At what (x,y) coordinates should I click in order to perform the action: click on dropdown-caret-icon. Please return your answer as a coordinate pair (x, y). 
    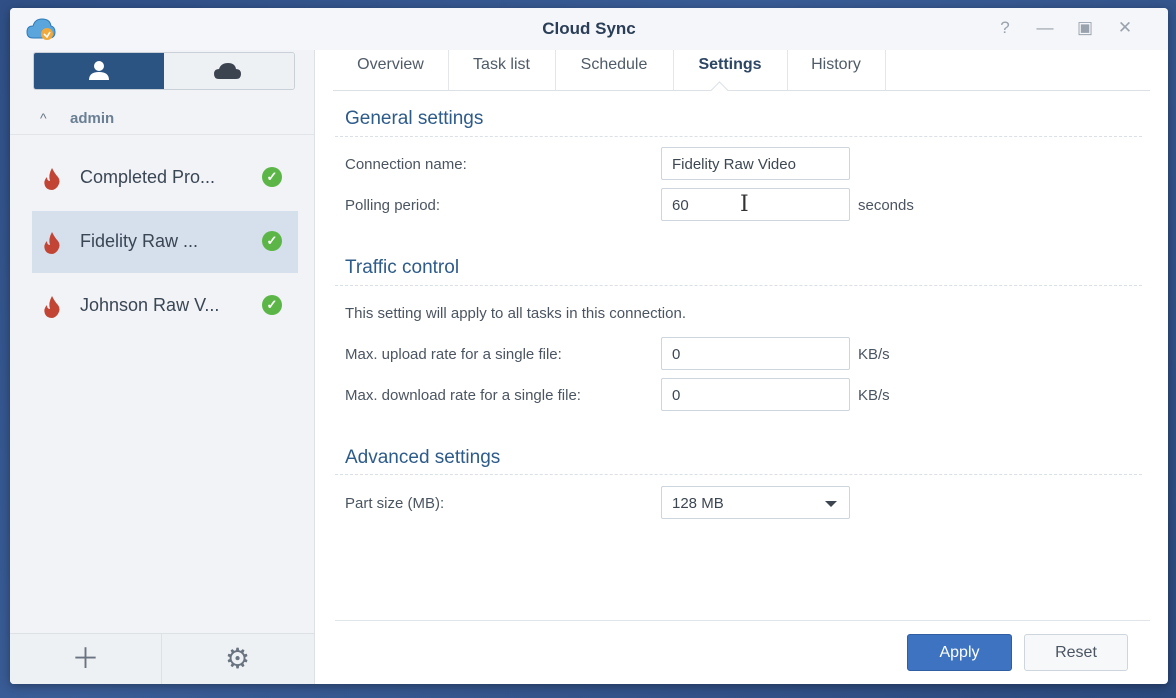
    Looking at the image, I should click on (831, 504).